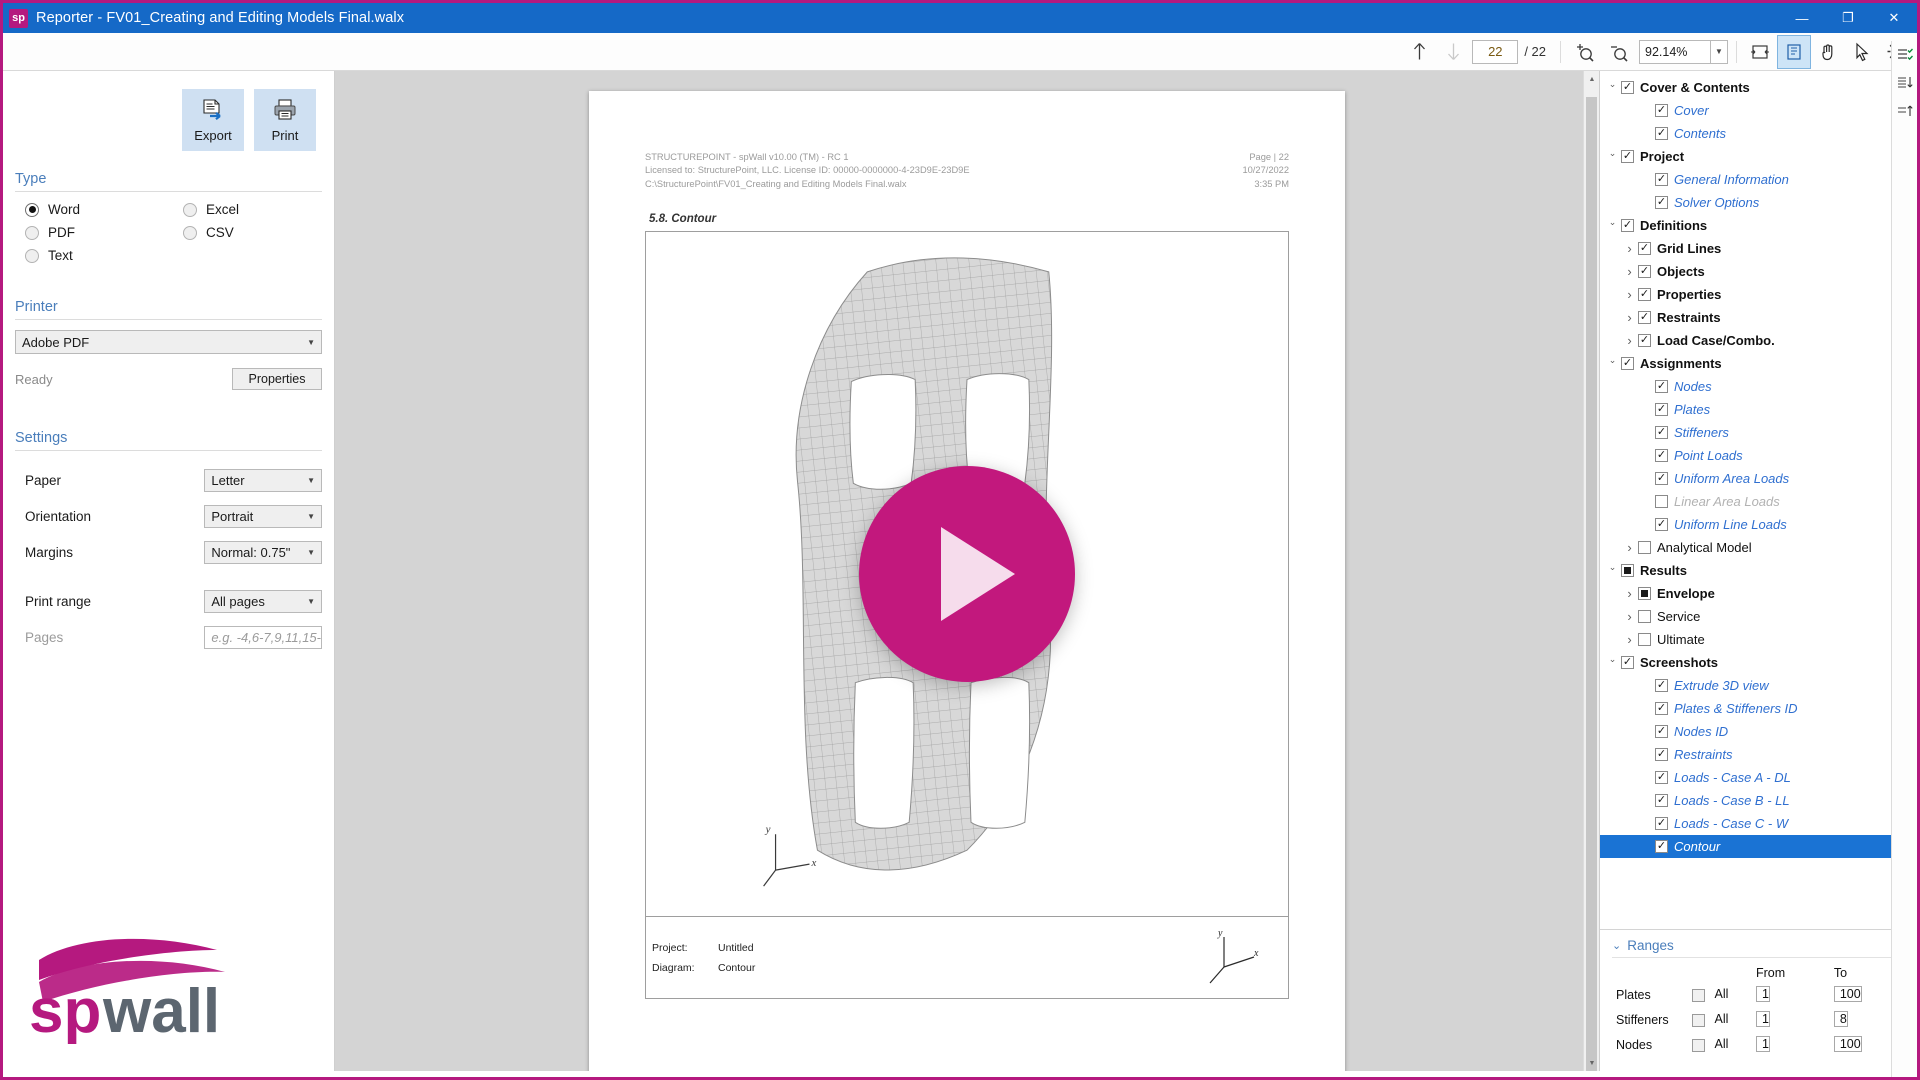  Describe the element at coordinates (1719, 51) in the screenshot. I see `chevron-down-icon: ▼` at that location.